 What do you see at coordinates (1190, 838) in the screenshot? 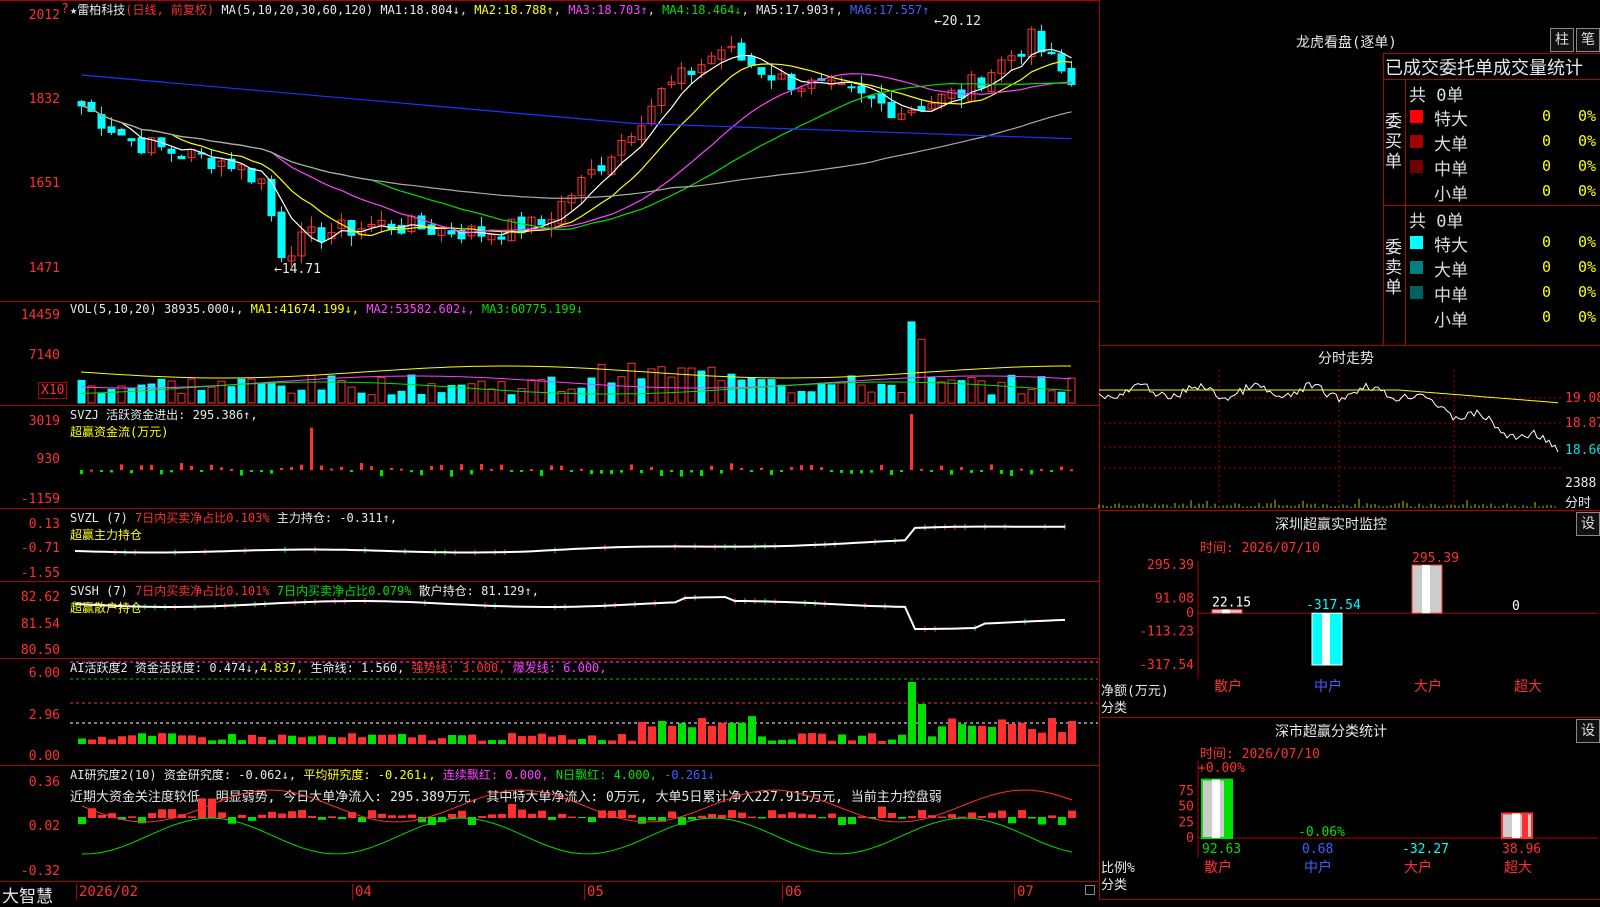
I see `bar-ytick-label: 0` at bounding box center [1190, 838].